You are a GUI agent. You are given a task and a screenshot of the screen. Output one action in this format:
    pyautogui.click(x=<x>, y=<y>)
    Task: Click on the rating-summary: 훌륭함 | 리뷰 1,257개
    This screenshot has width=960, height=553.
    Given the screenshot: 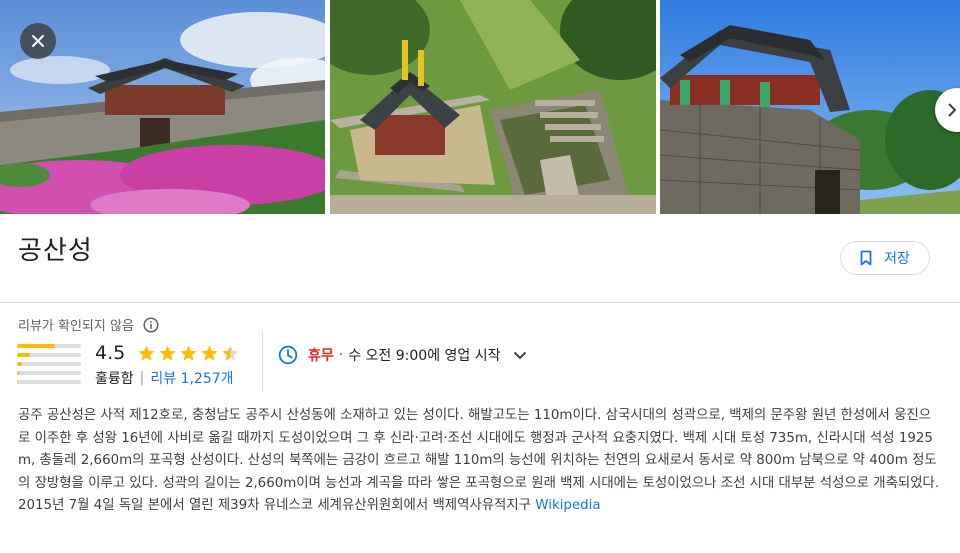 What is the action you would take?
    pyautogui.click(x=164, y=378)
    